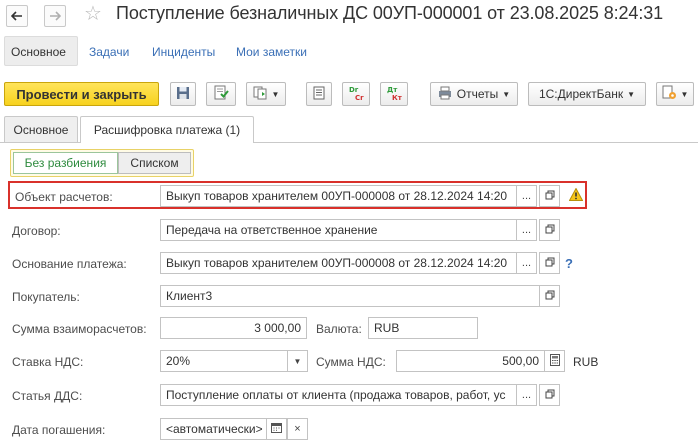  I want to click on tab-payment-breakdown: Расшифровка платежа (1), so click(167, 129).